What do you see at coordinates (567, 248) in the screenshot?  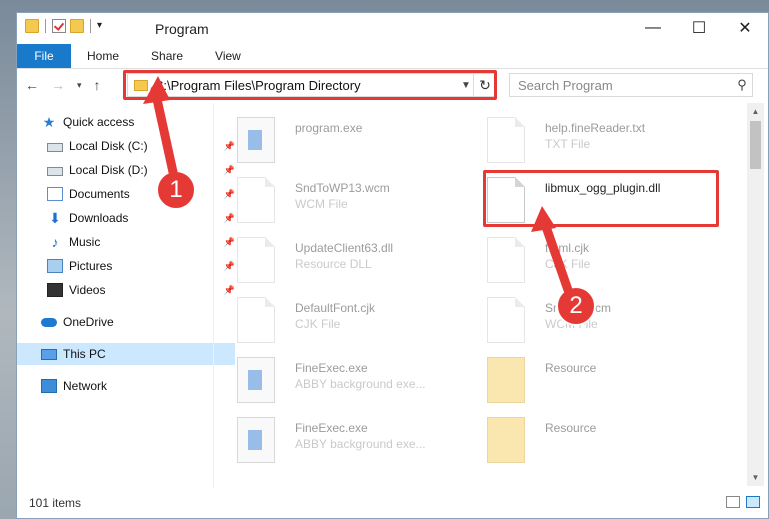 I see `file-name: f...ml.cjk` at bounding box center [567, 248].